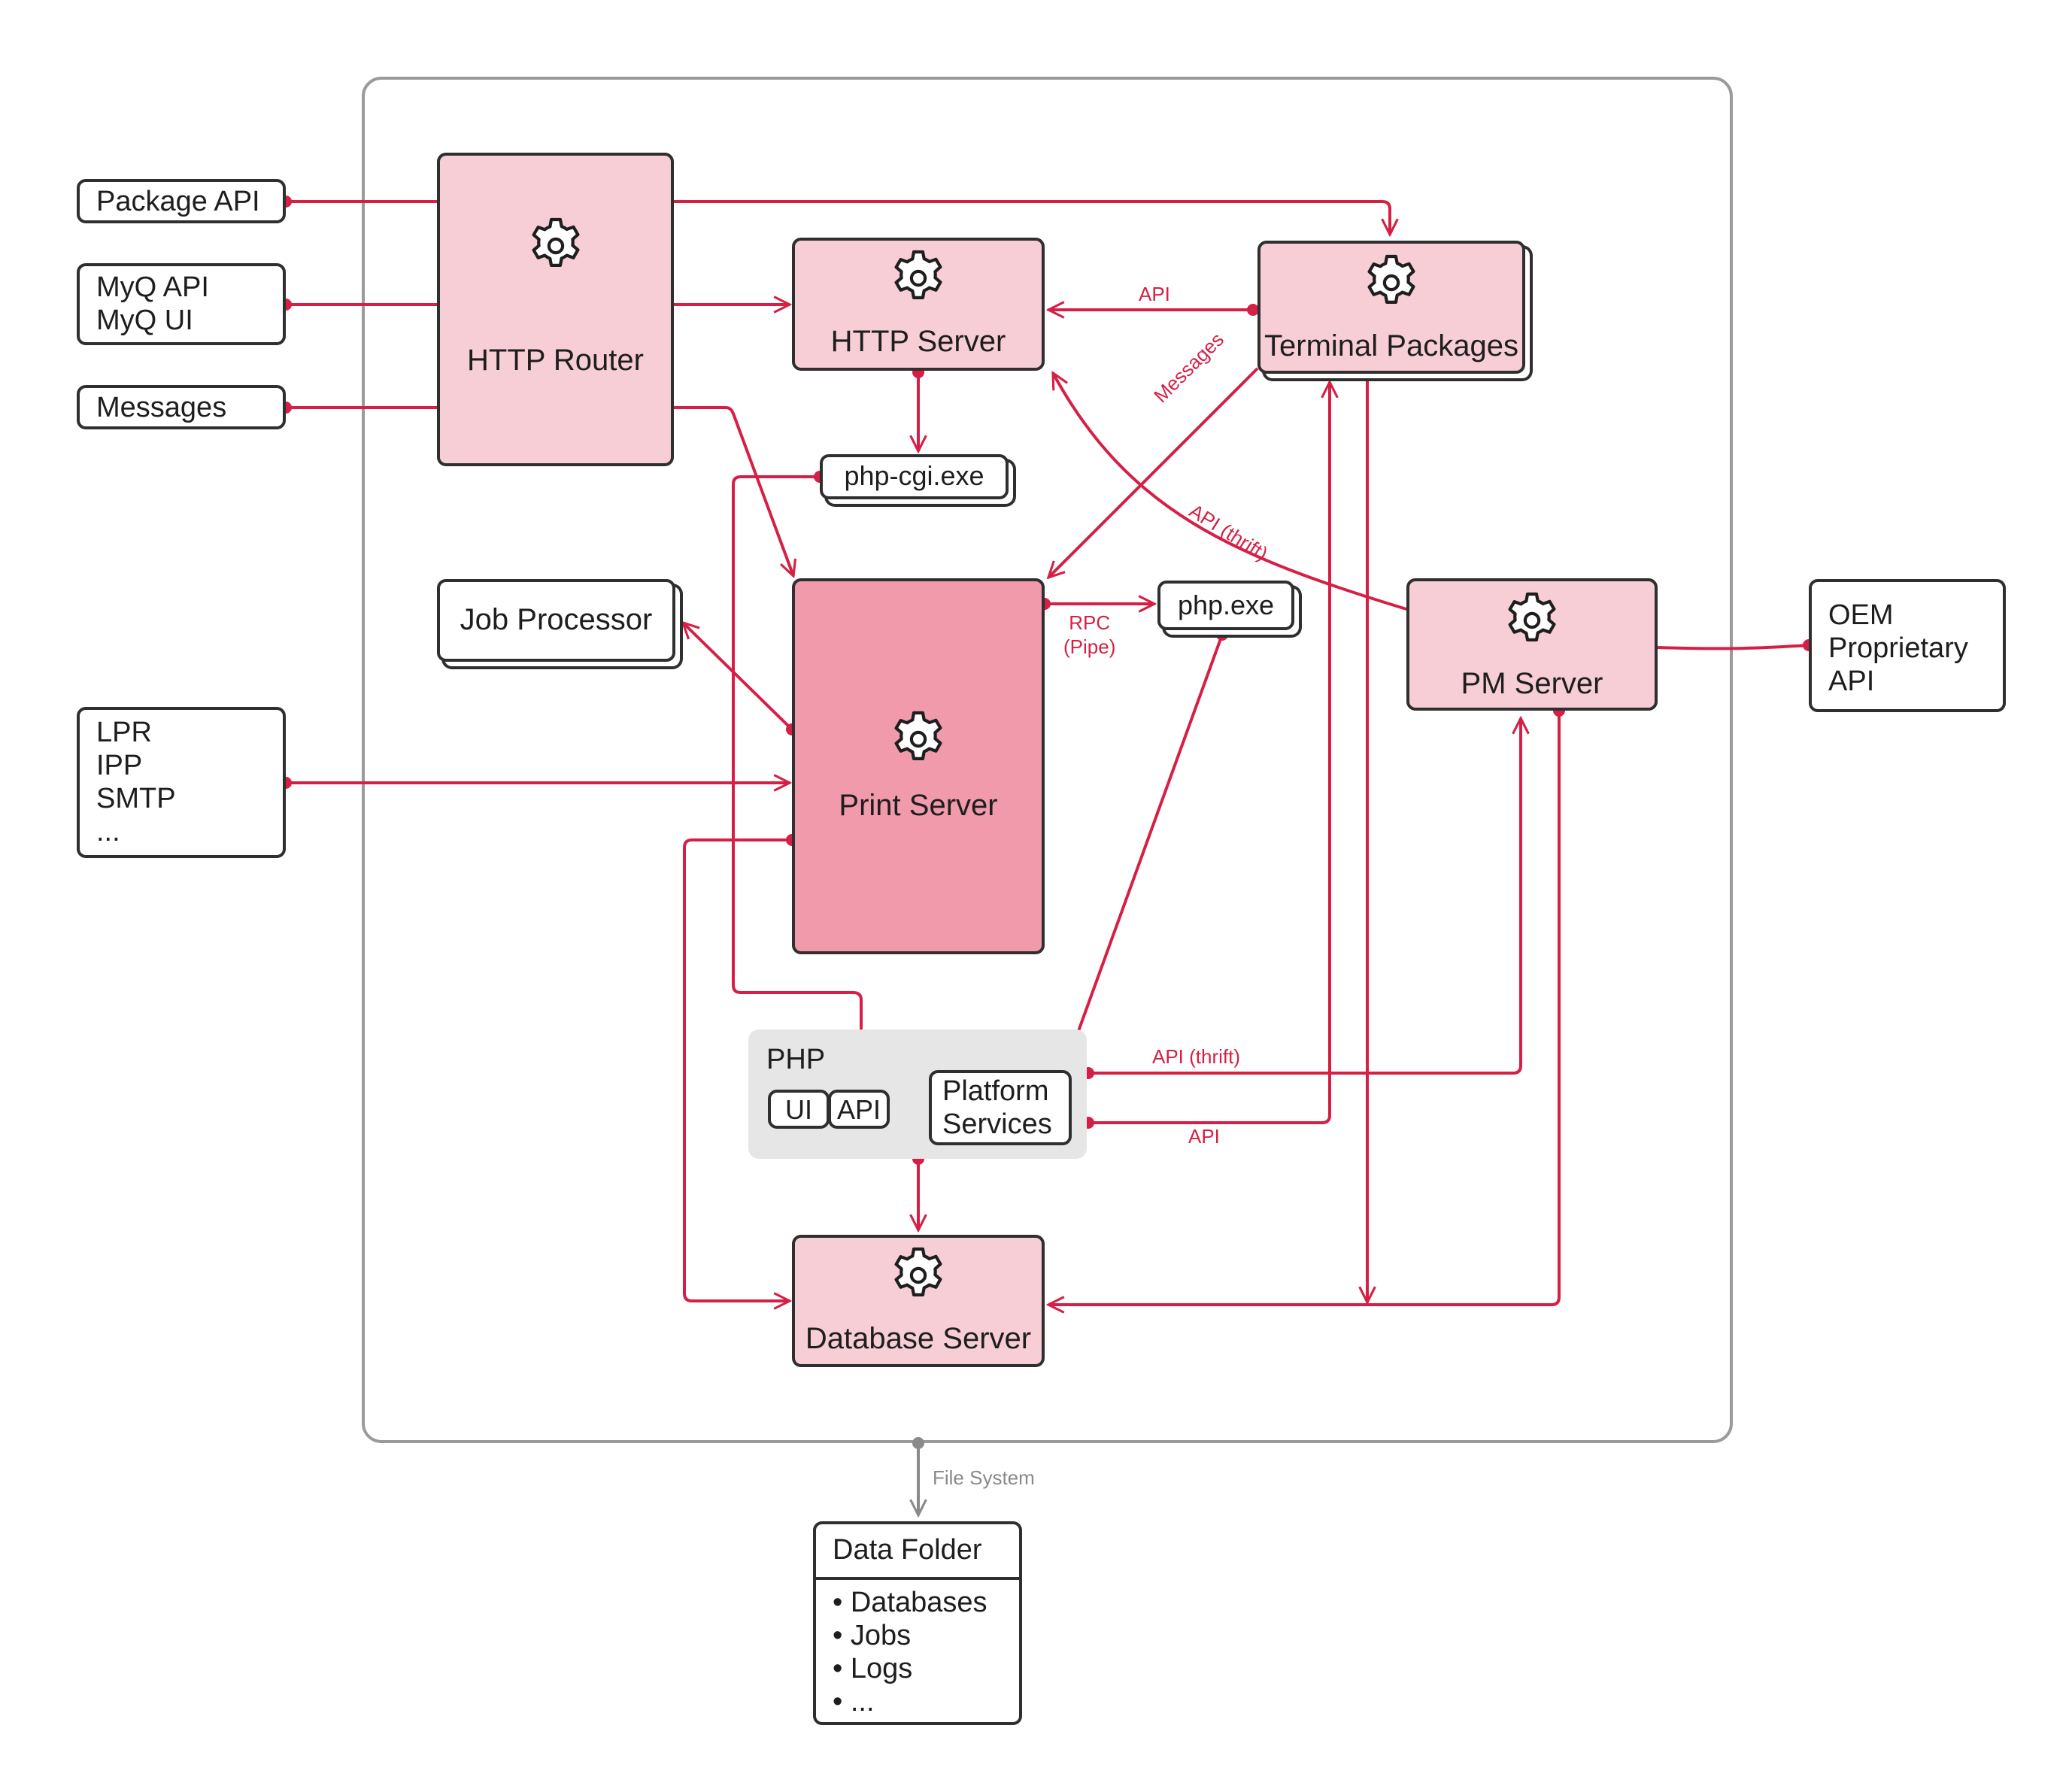 The height and width of the screenshot is (1792, 2072). I want to click on php-exe-box: php.exe, so click(1225, 605).